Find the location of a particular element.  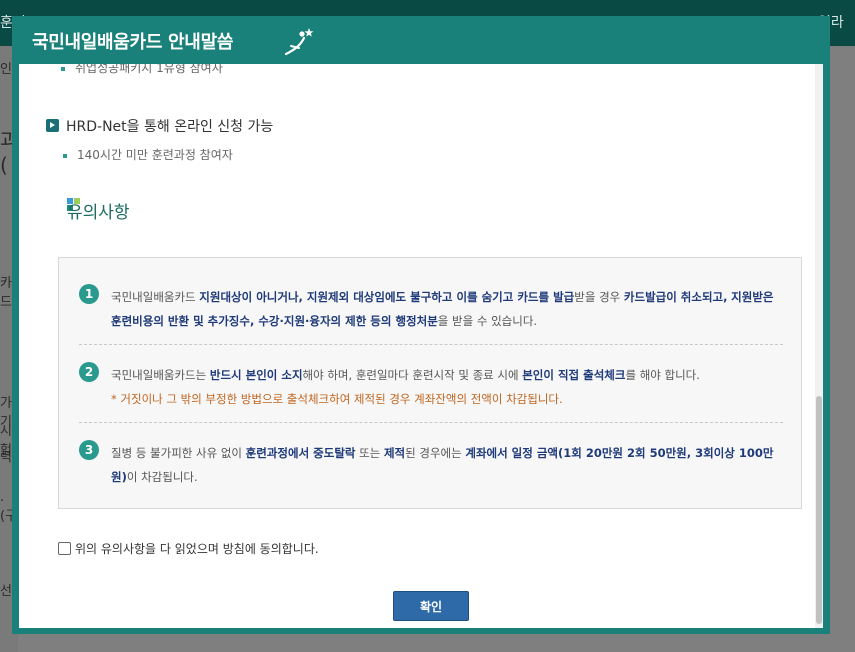

list-item-text: 취업성공패키지 1유형 참여자 is located at coordinates (149, 69).